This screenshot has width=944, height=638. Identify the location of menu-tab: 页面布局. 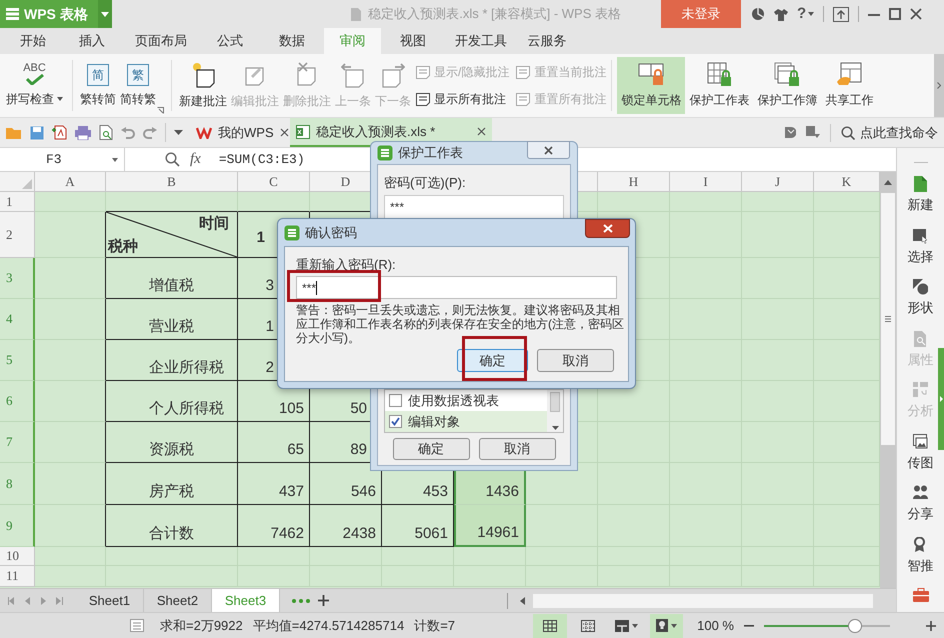
(161, 41).